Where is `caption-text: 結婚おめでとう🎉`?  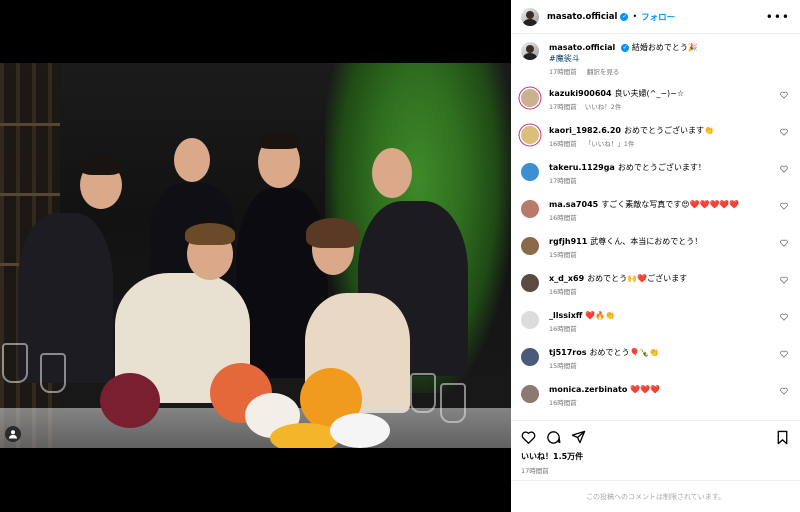 caption-text: 結婚おめでとう🎉 is located at coordinates (664, 47).